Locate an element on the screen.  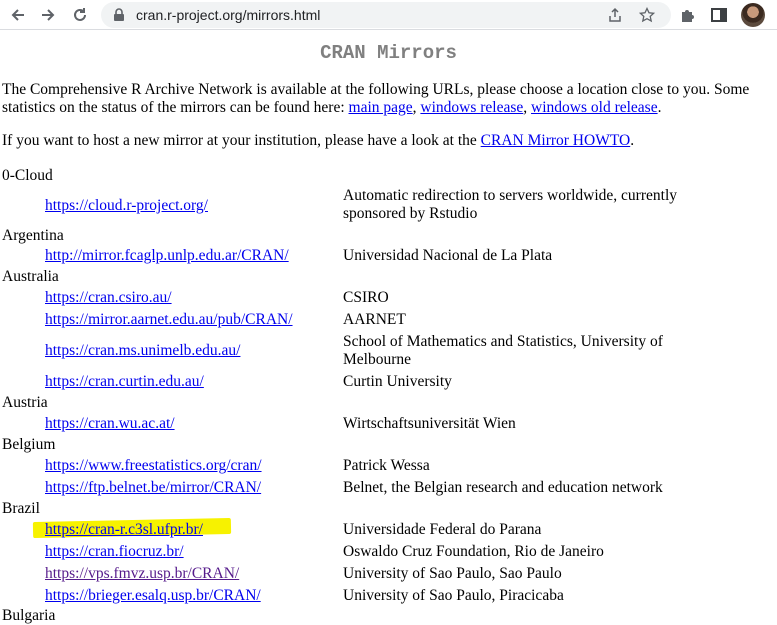
windows-release-link: windows release is located at coordinates (471, 107).